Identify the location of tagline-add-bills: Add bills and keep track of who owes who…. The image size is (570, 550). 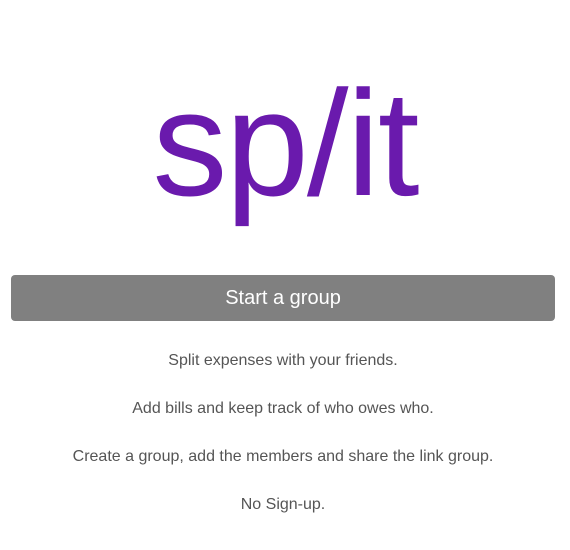
(283, 408).